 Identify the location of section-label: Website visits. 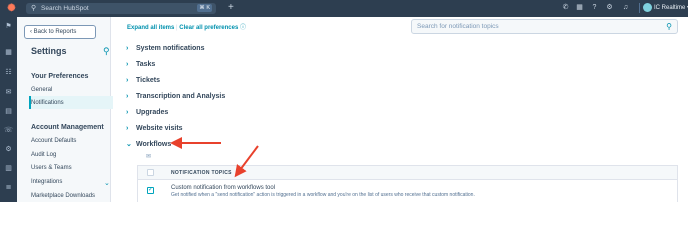
(159, 128).